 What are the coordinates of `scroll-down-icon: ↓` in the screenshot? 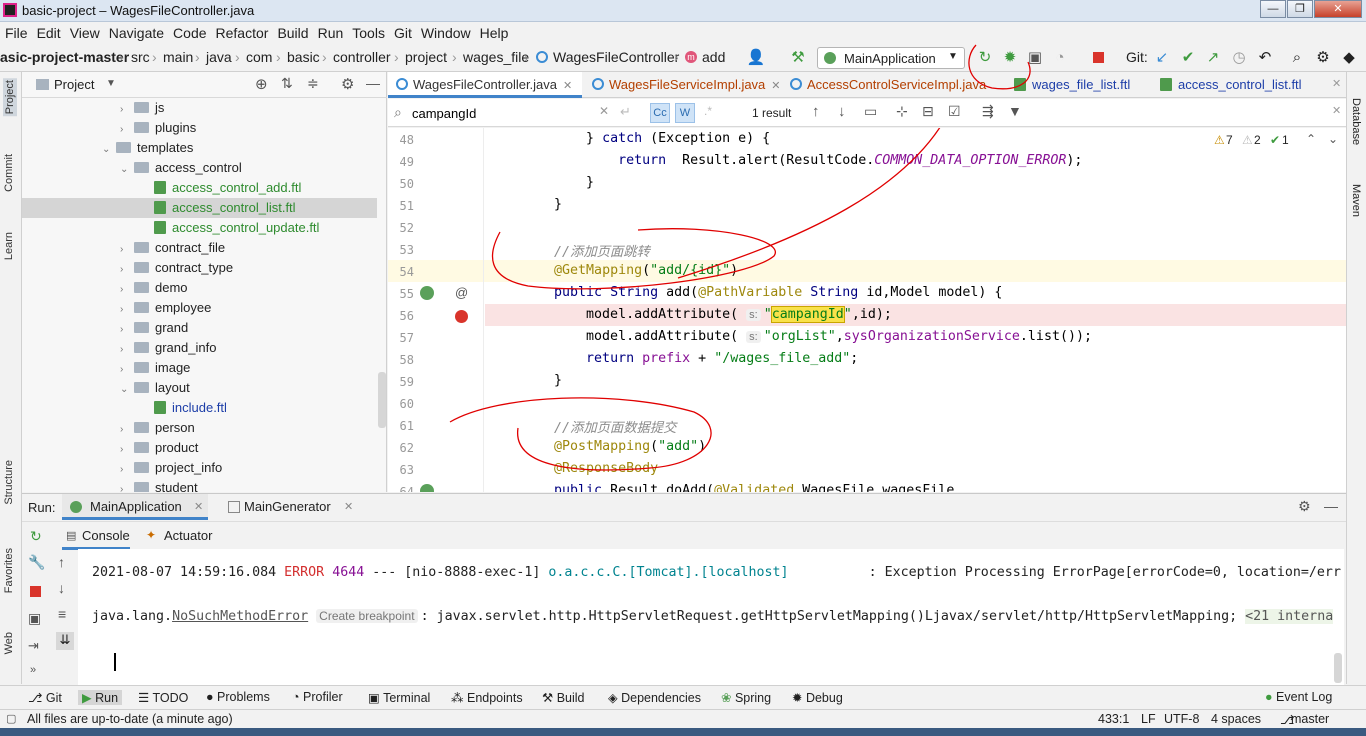 It's located at (61, 588).